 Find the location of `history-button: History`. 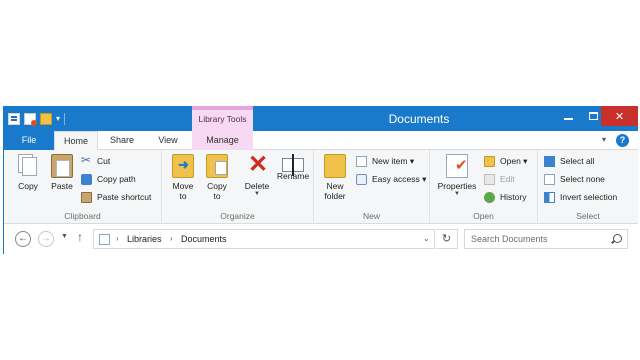

history-button: History is located at coordinates (505, 197).